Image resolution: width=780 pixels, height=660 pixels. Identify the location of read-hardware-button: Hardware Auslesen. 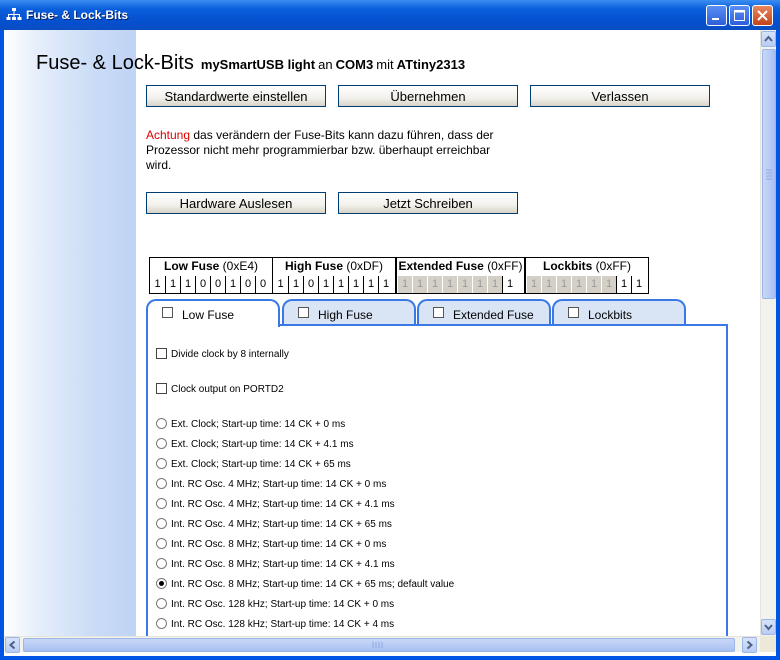
(236, 203).